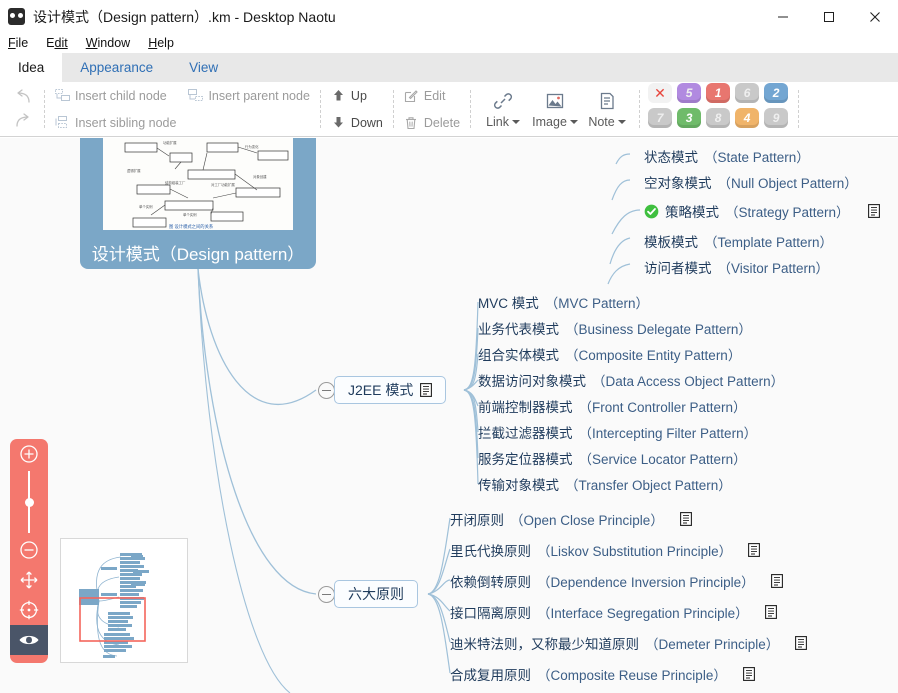 The height and width of the screenshot is (693, 898). Describe the element at coordinates (326, 594) in the screenshot. I see `collapse-toggle-six-principles` at that location.